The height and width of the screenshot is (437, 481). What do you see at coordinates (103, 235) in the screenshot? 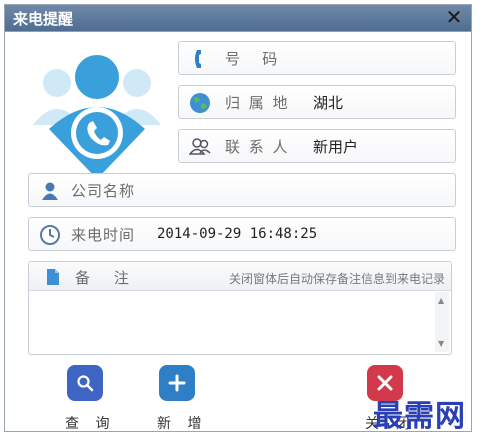
I see `call-time-label: 来电时间` at bounding box center [103, 235].